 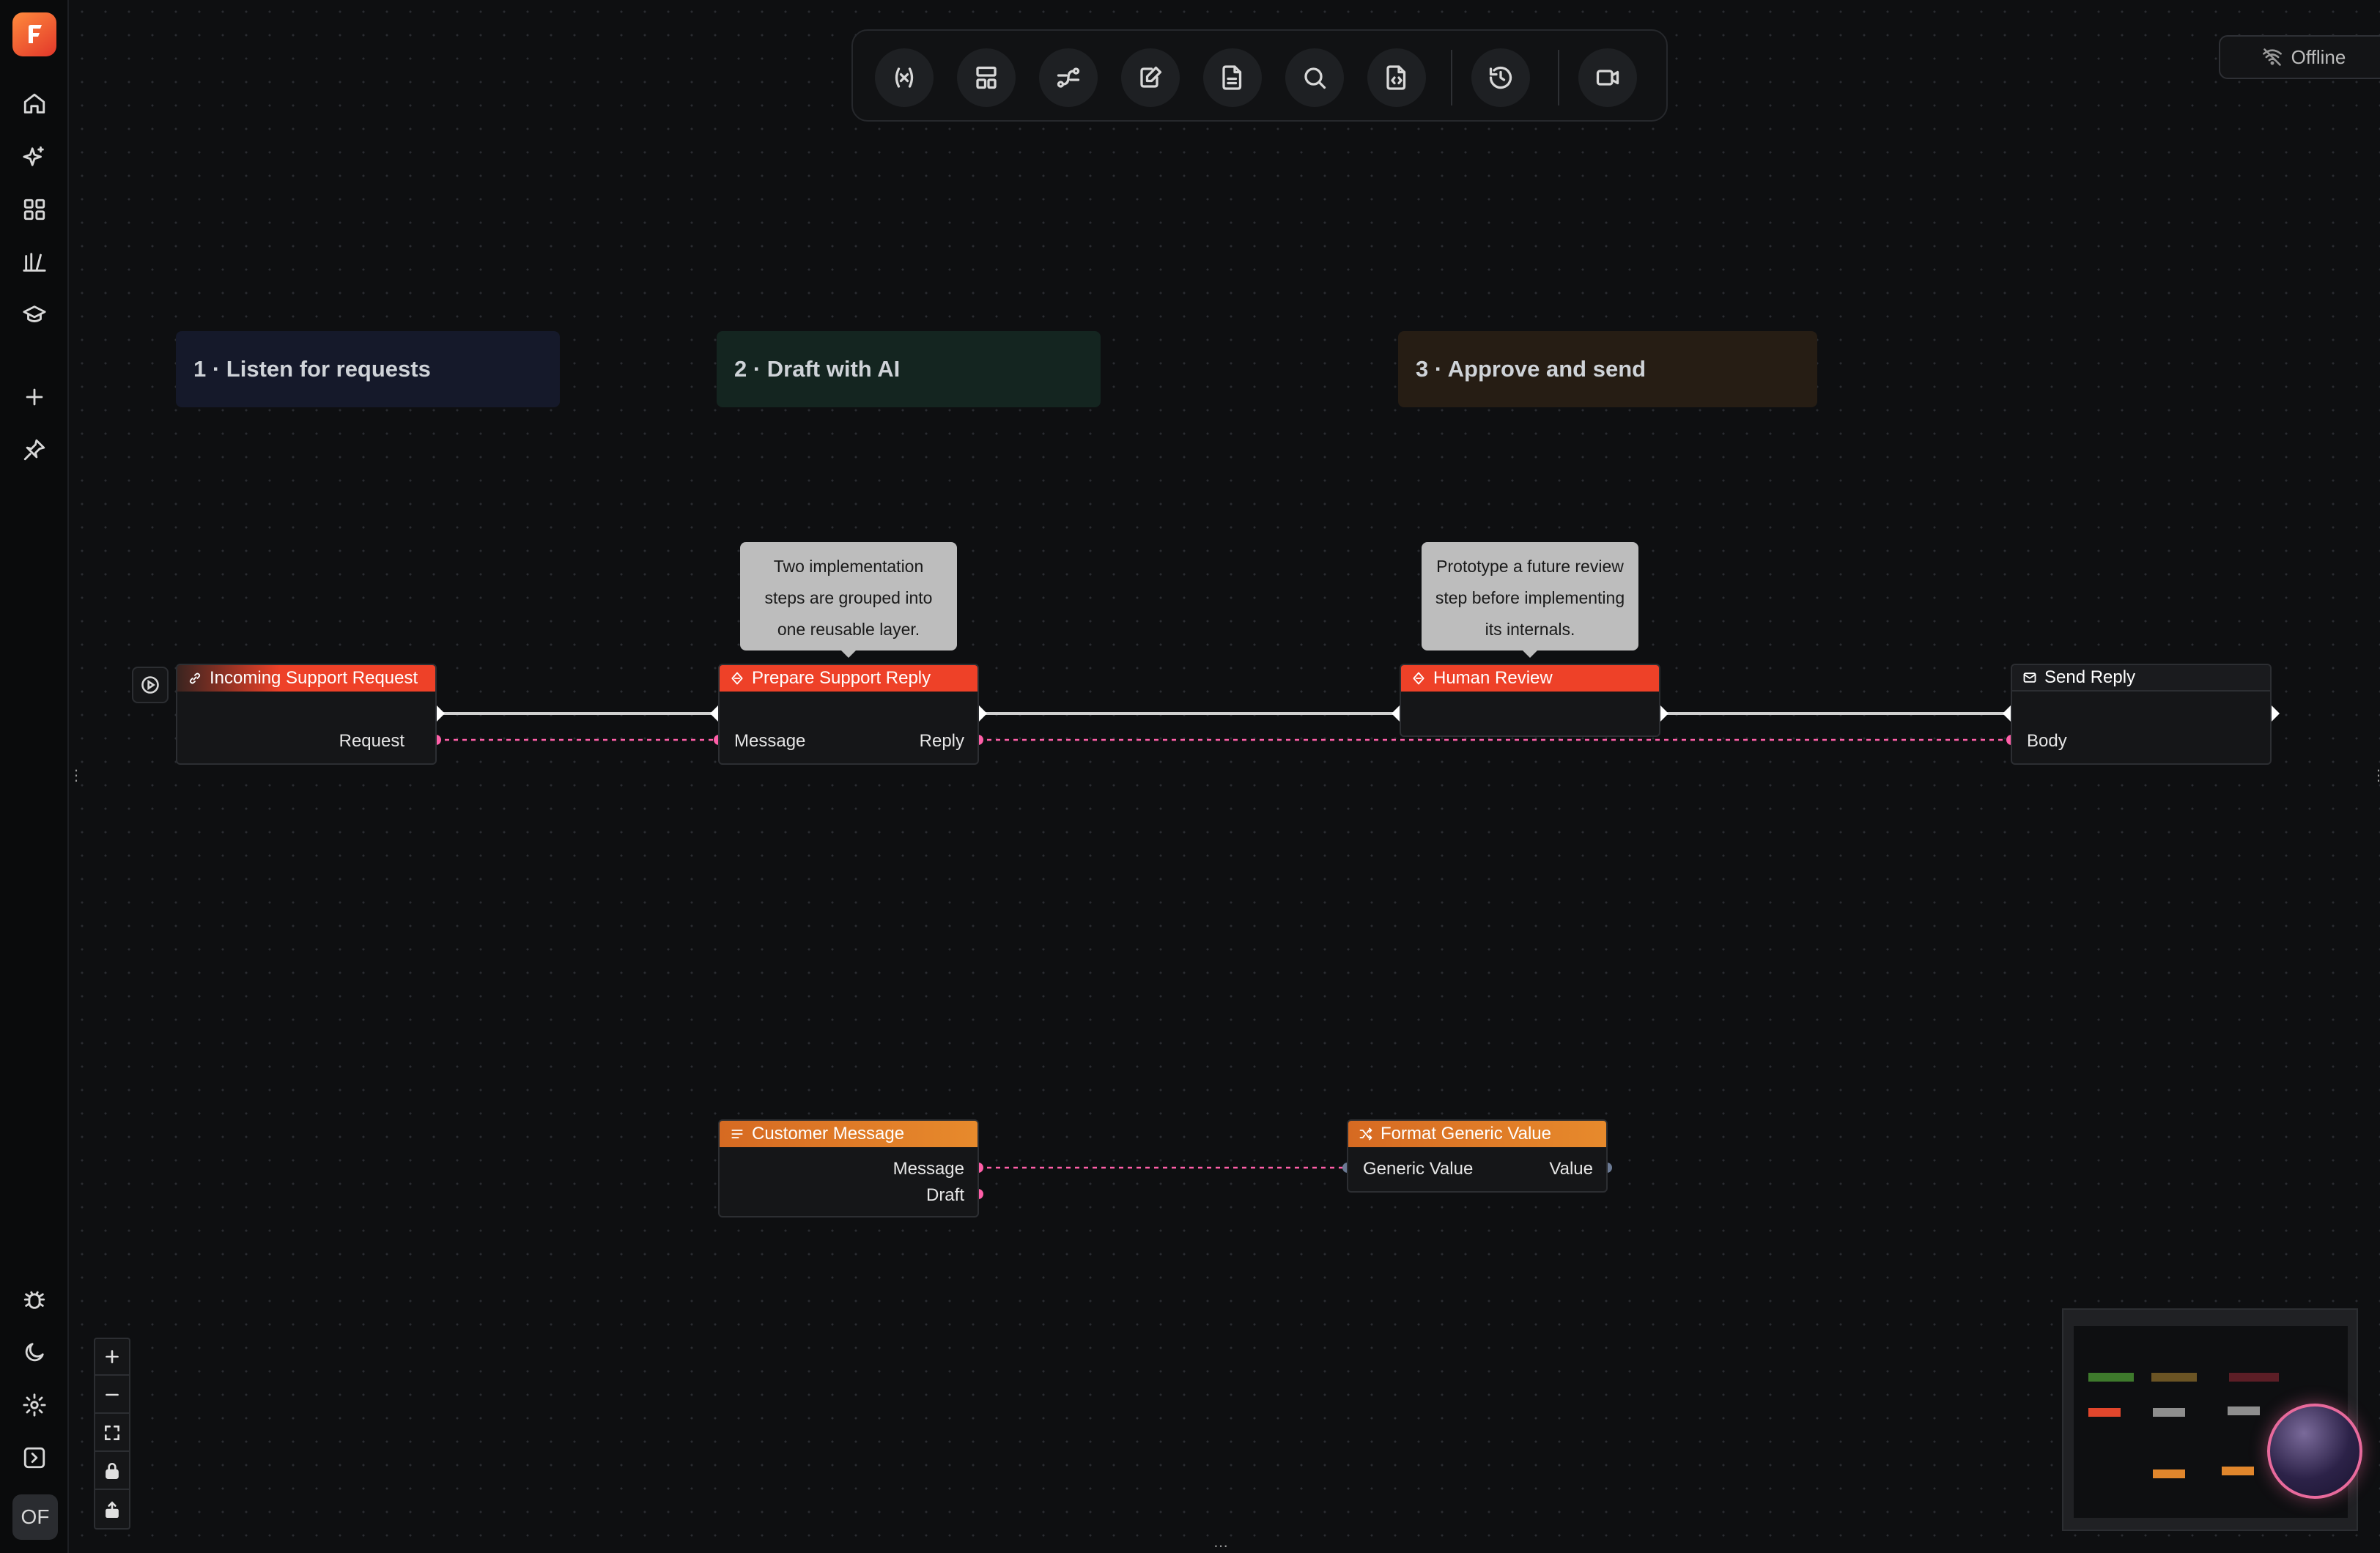 I want to click on node-header: Human Review, so click(x=1530, y=678).